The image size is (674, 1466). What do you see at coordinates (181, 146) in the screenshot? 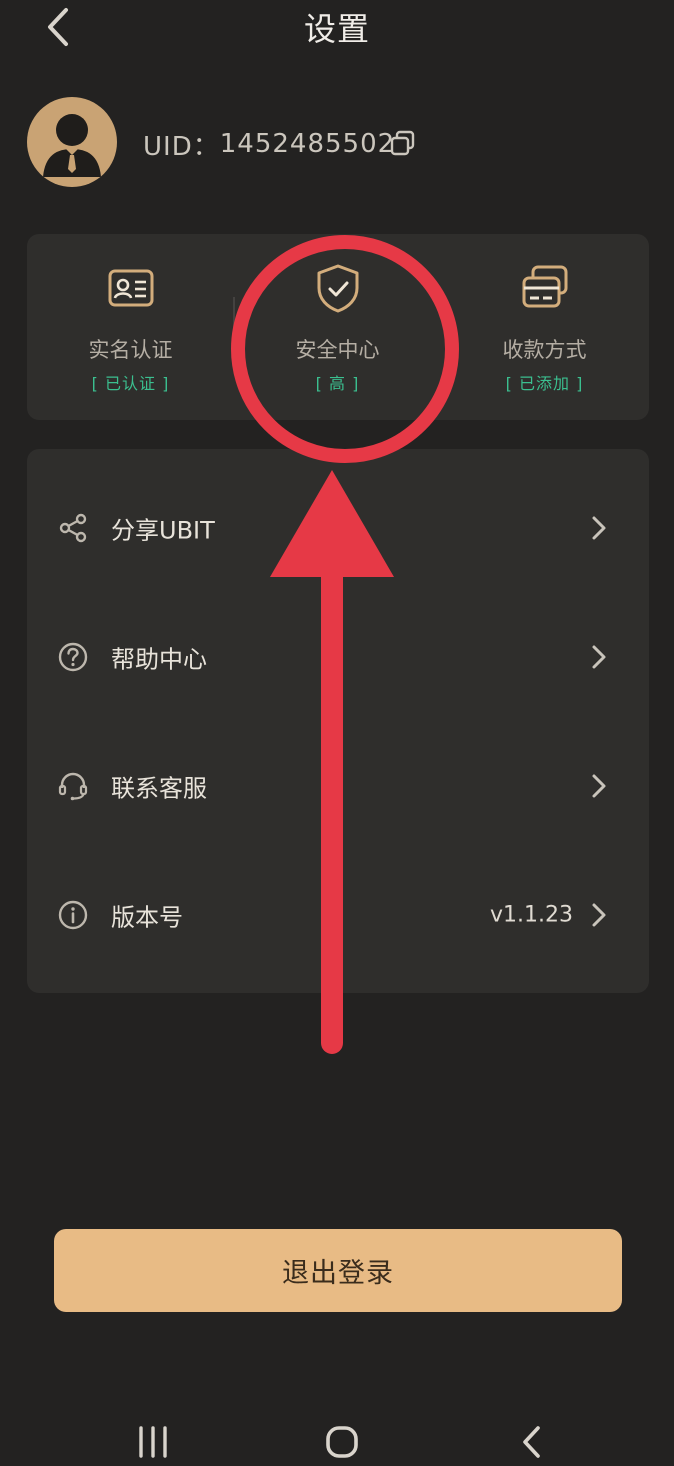
I see `uid-label: UID：` at bounding box center [181, 146].